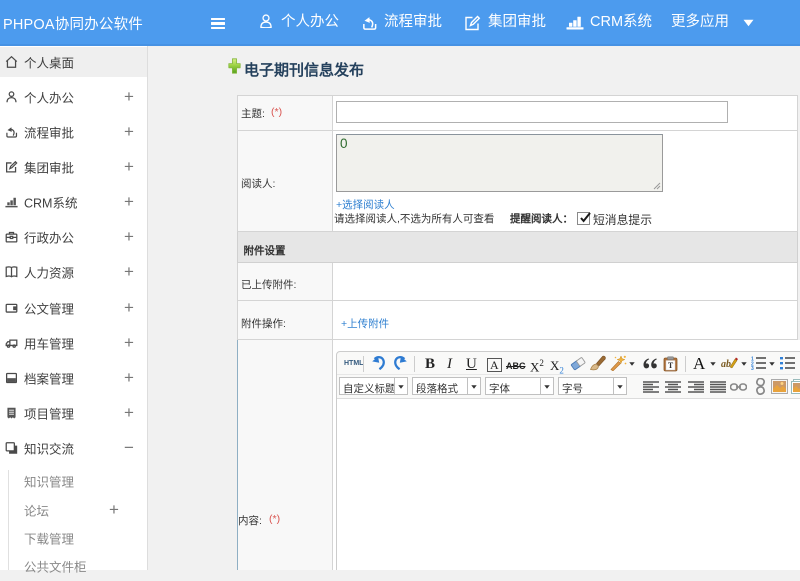 The image size is (800, 581). Describe the element at coordinates (671, 365) in the screenshot. I see `svg-text: T` at that location.